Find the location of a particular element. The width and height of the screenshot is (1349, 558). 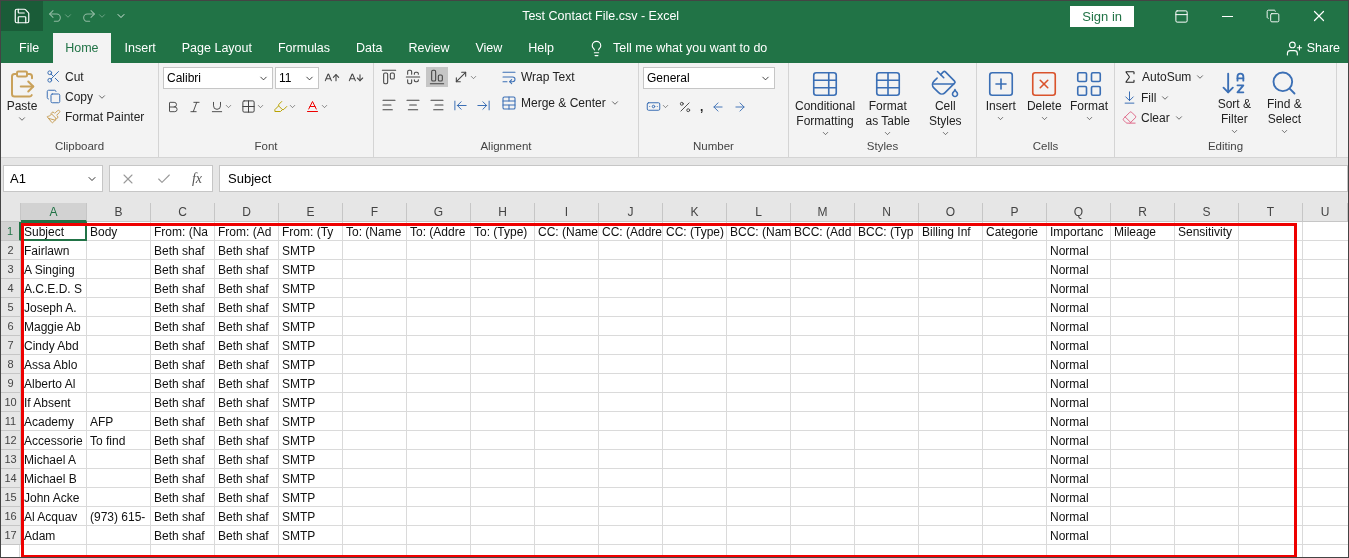

column-header: L is located at coordinates (759, 212).